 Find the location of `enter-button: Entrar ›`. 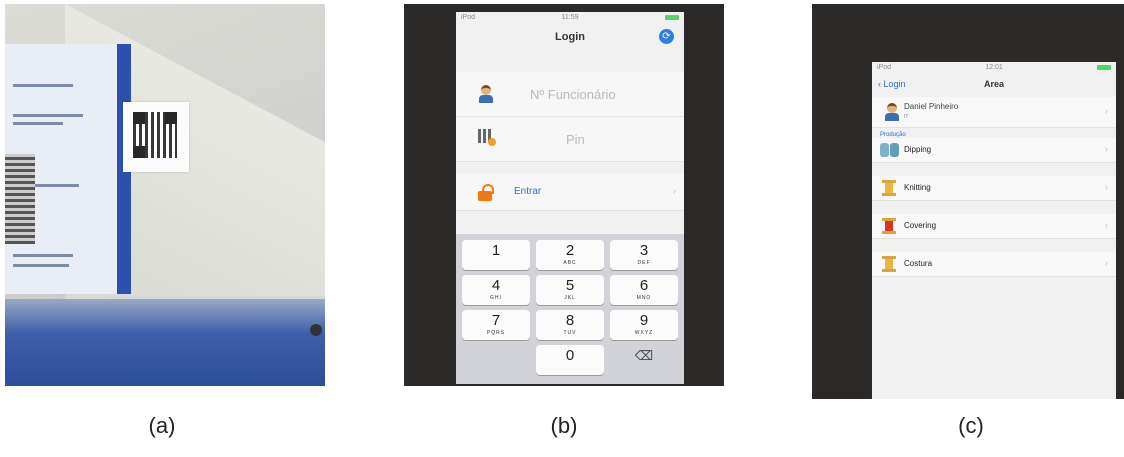

enter-button: Entrar › is located at coordinates (570, 192).